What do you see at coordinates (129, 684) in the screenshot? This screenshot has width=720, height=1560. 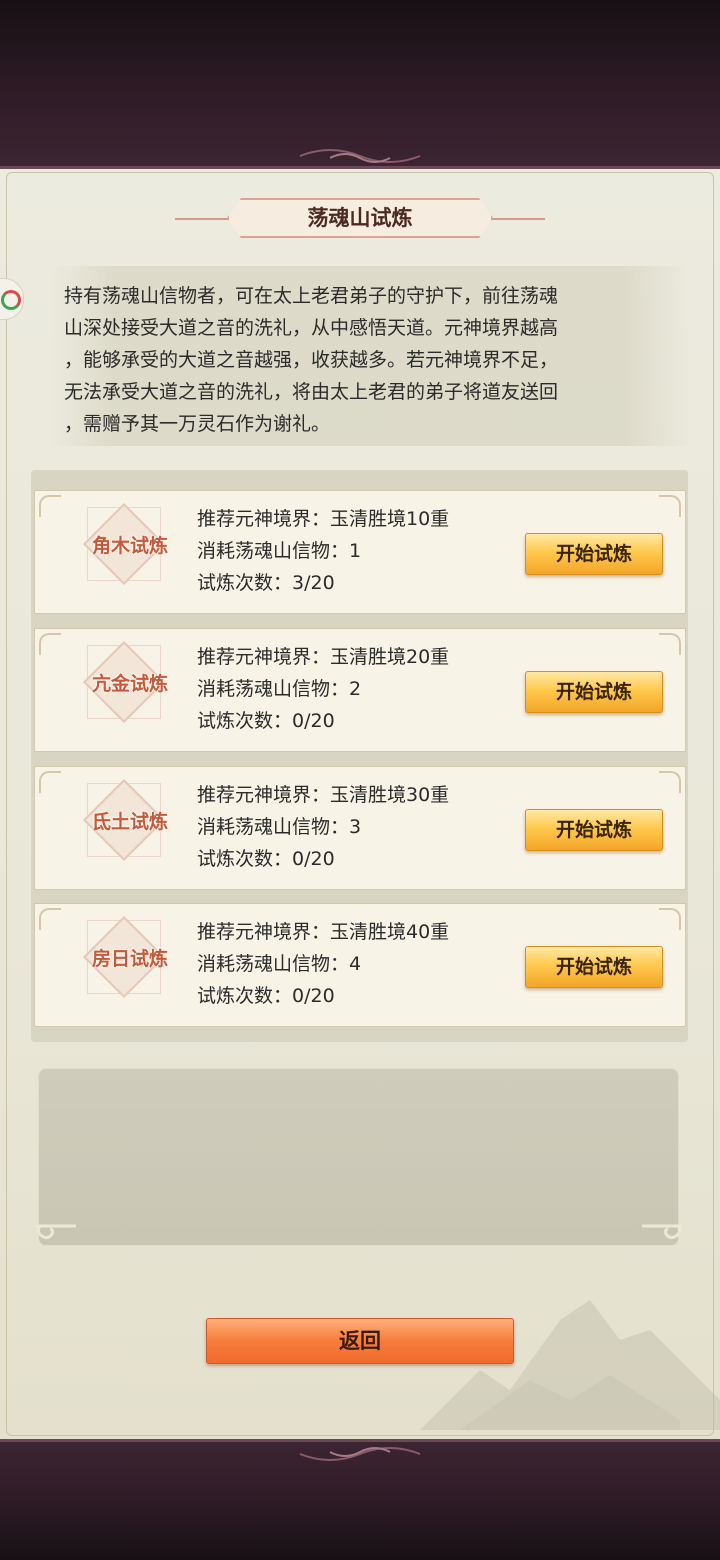 I see `trial-name: 亢金试炼` at bounding box center [129, 684].